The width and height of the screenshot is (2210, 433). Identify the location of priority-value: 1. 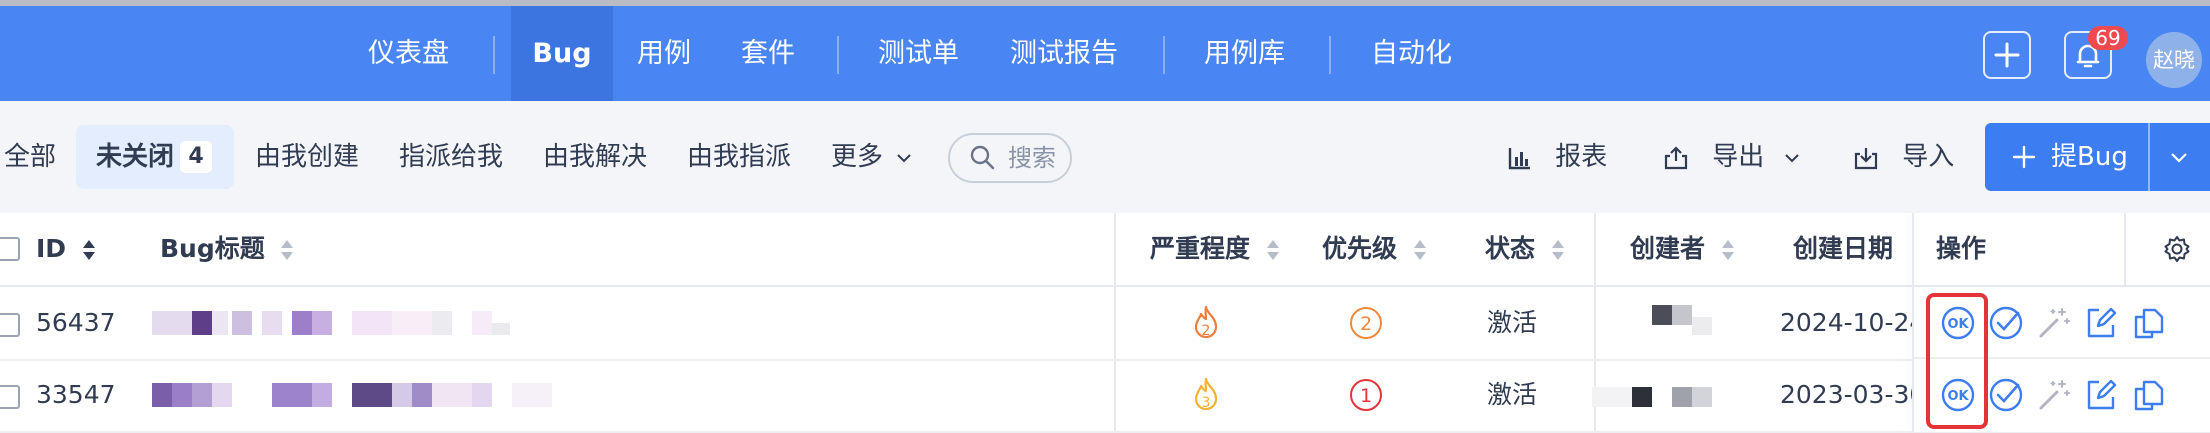
(1366, 396).